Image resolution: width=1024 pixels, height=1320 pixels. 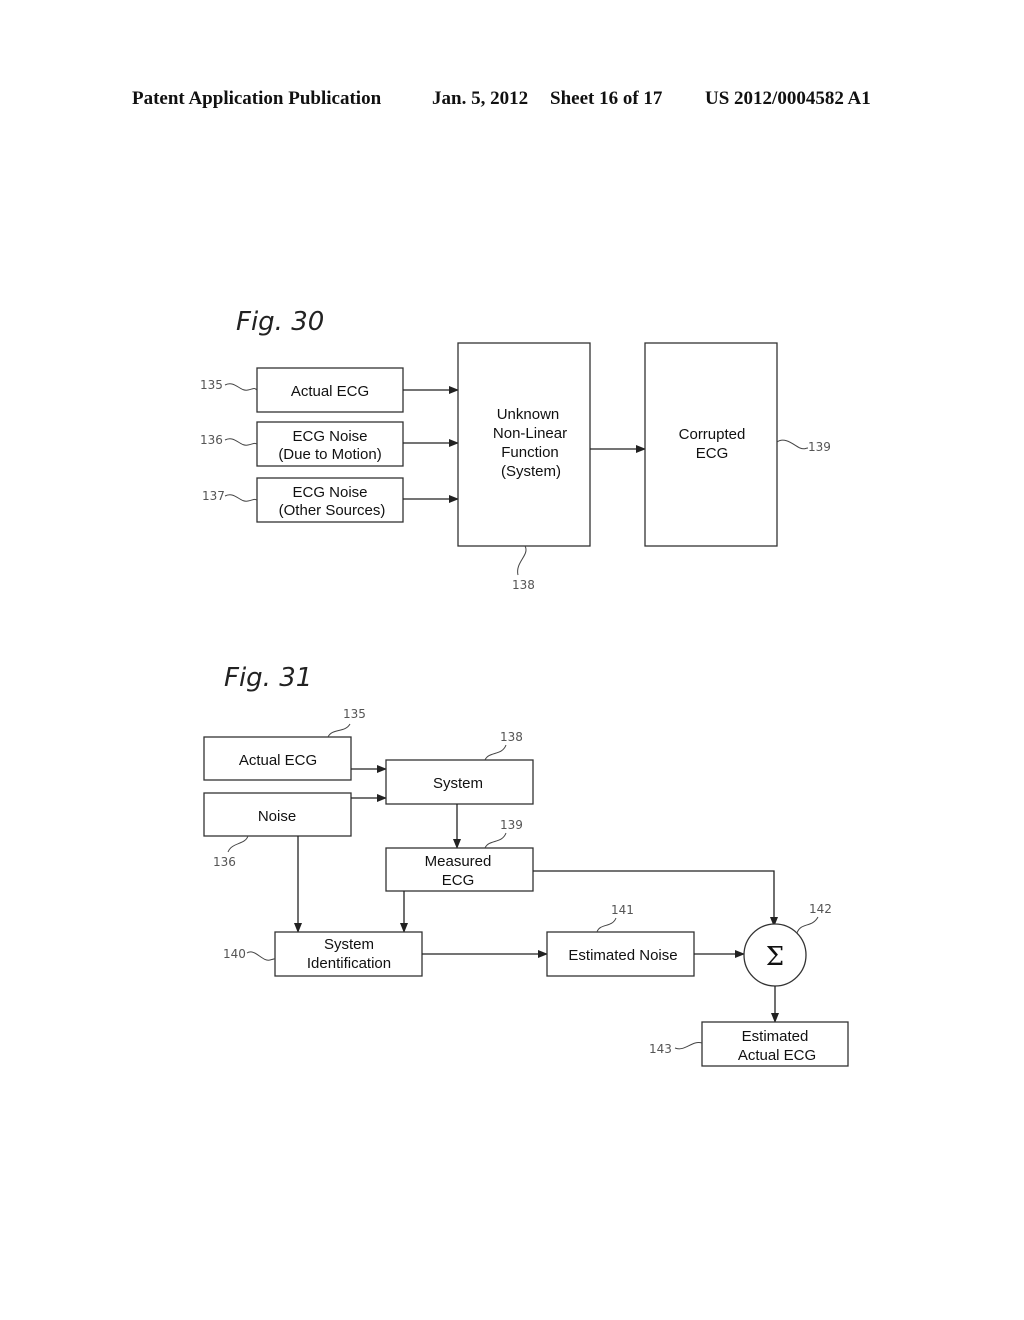 What do you see at coordinates (531, 471) in the screenshot?
I see `block-label: (System)` at bounding box center [531, 471].